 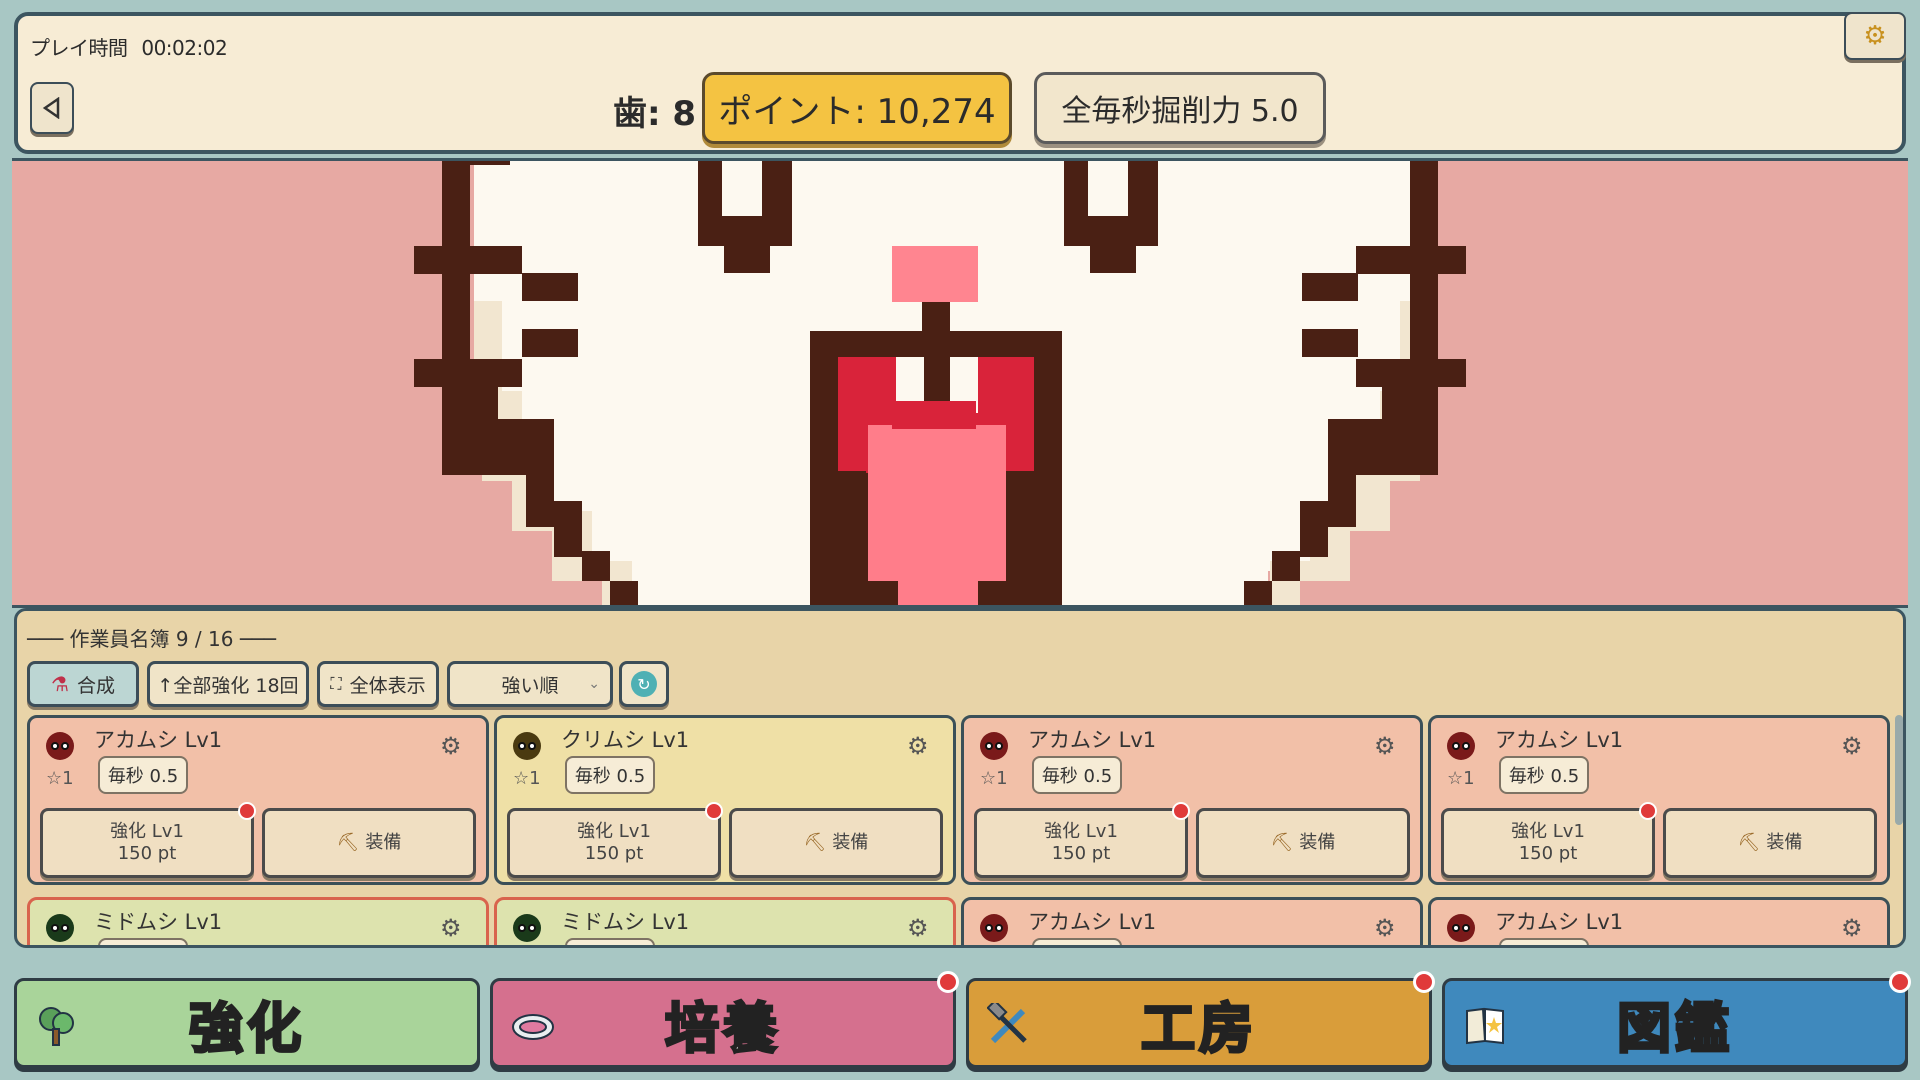 What do you see at coordinates (594, 684) in the screenshot?
I see `chevron-down-icon: ⌄` at bounding box center [594, 684].